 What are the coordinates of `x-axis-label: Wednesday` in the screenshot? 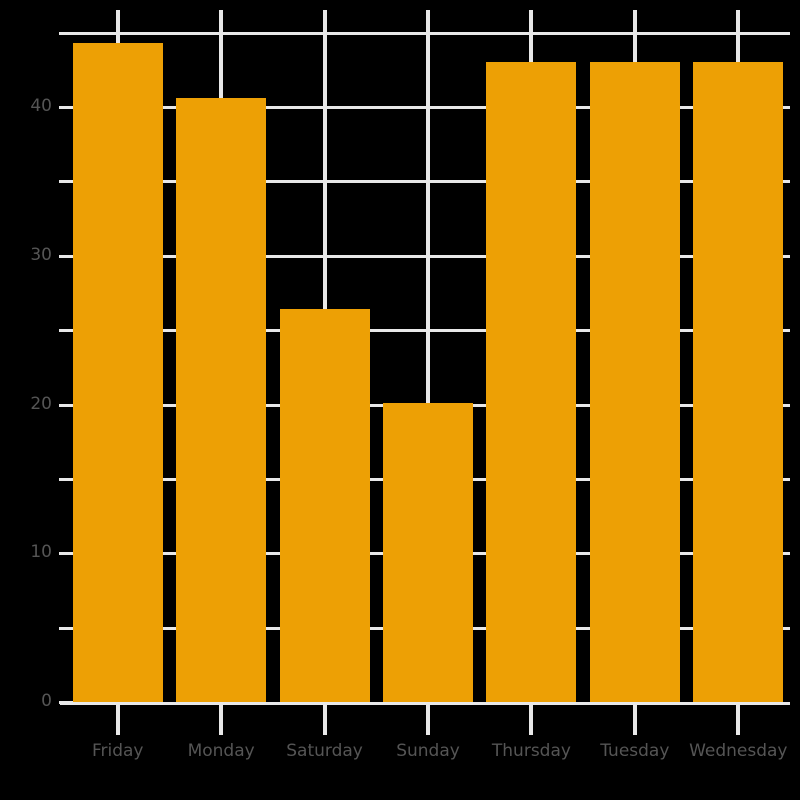 It's located at (738, 751).